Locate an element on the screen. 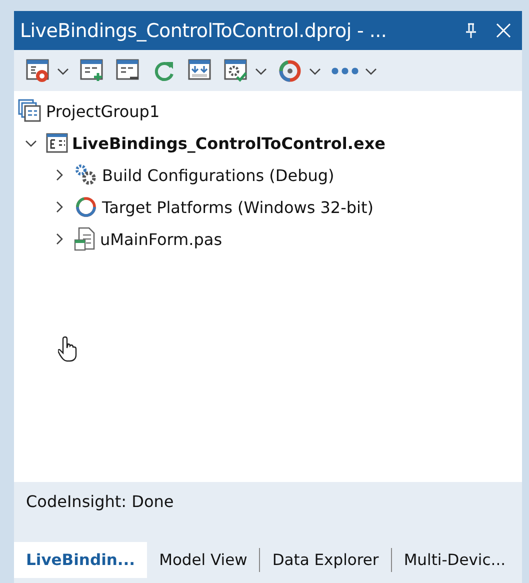 The width and height of the screenshot is (529, 583). add-project-icon is located at coordinates (92, 71).